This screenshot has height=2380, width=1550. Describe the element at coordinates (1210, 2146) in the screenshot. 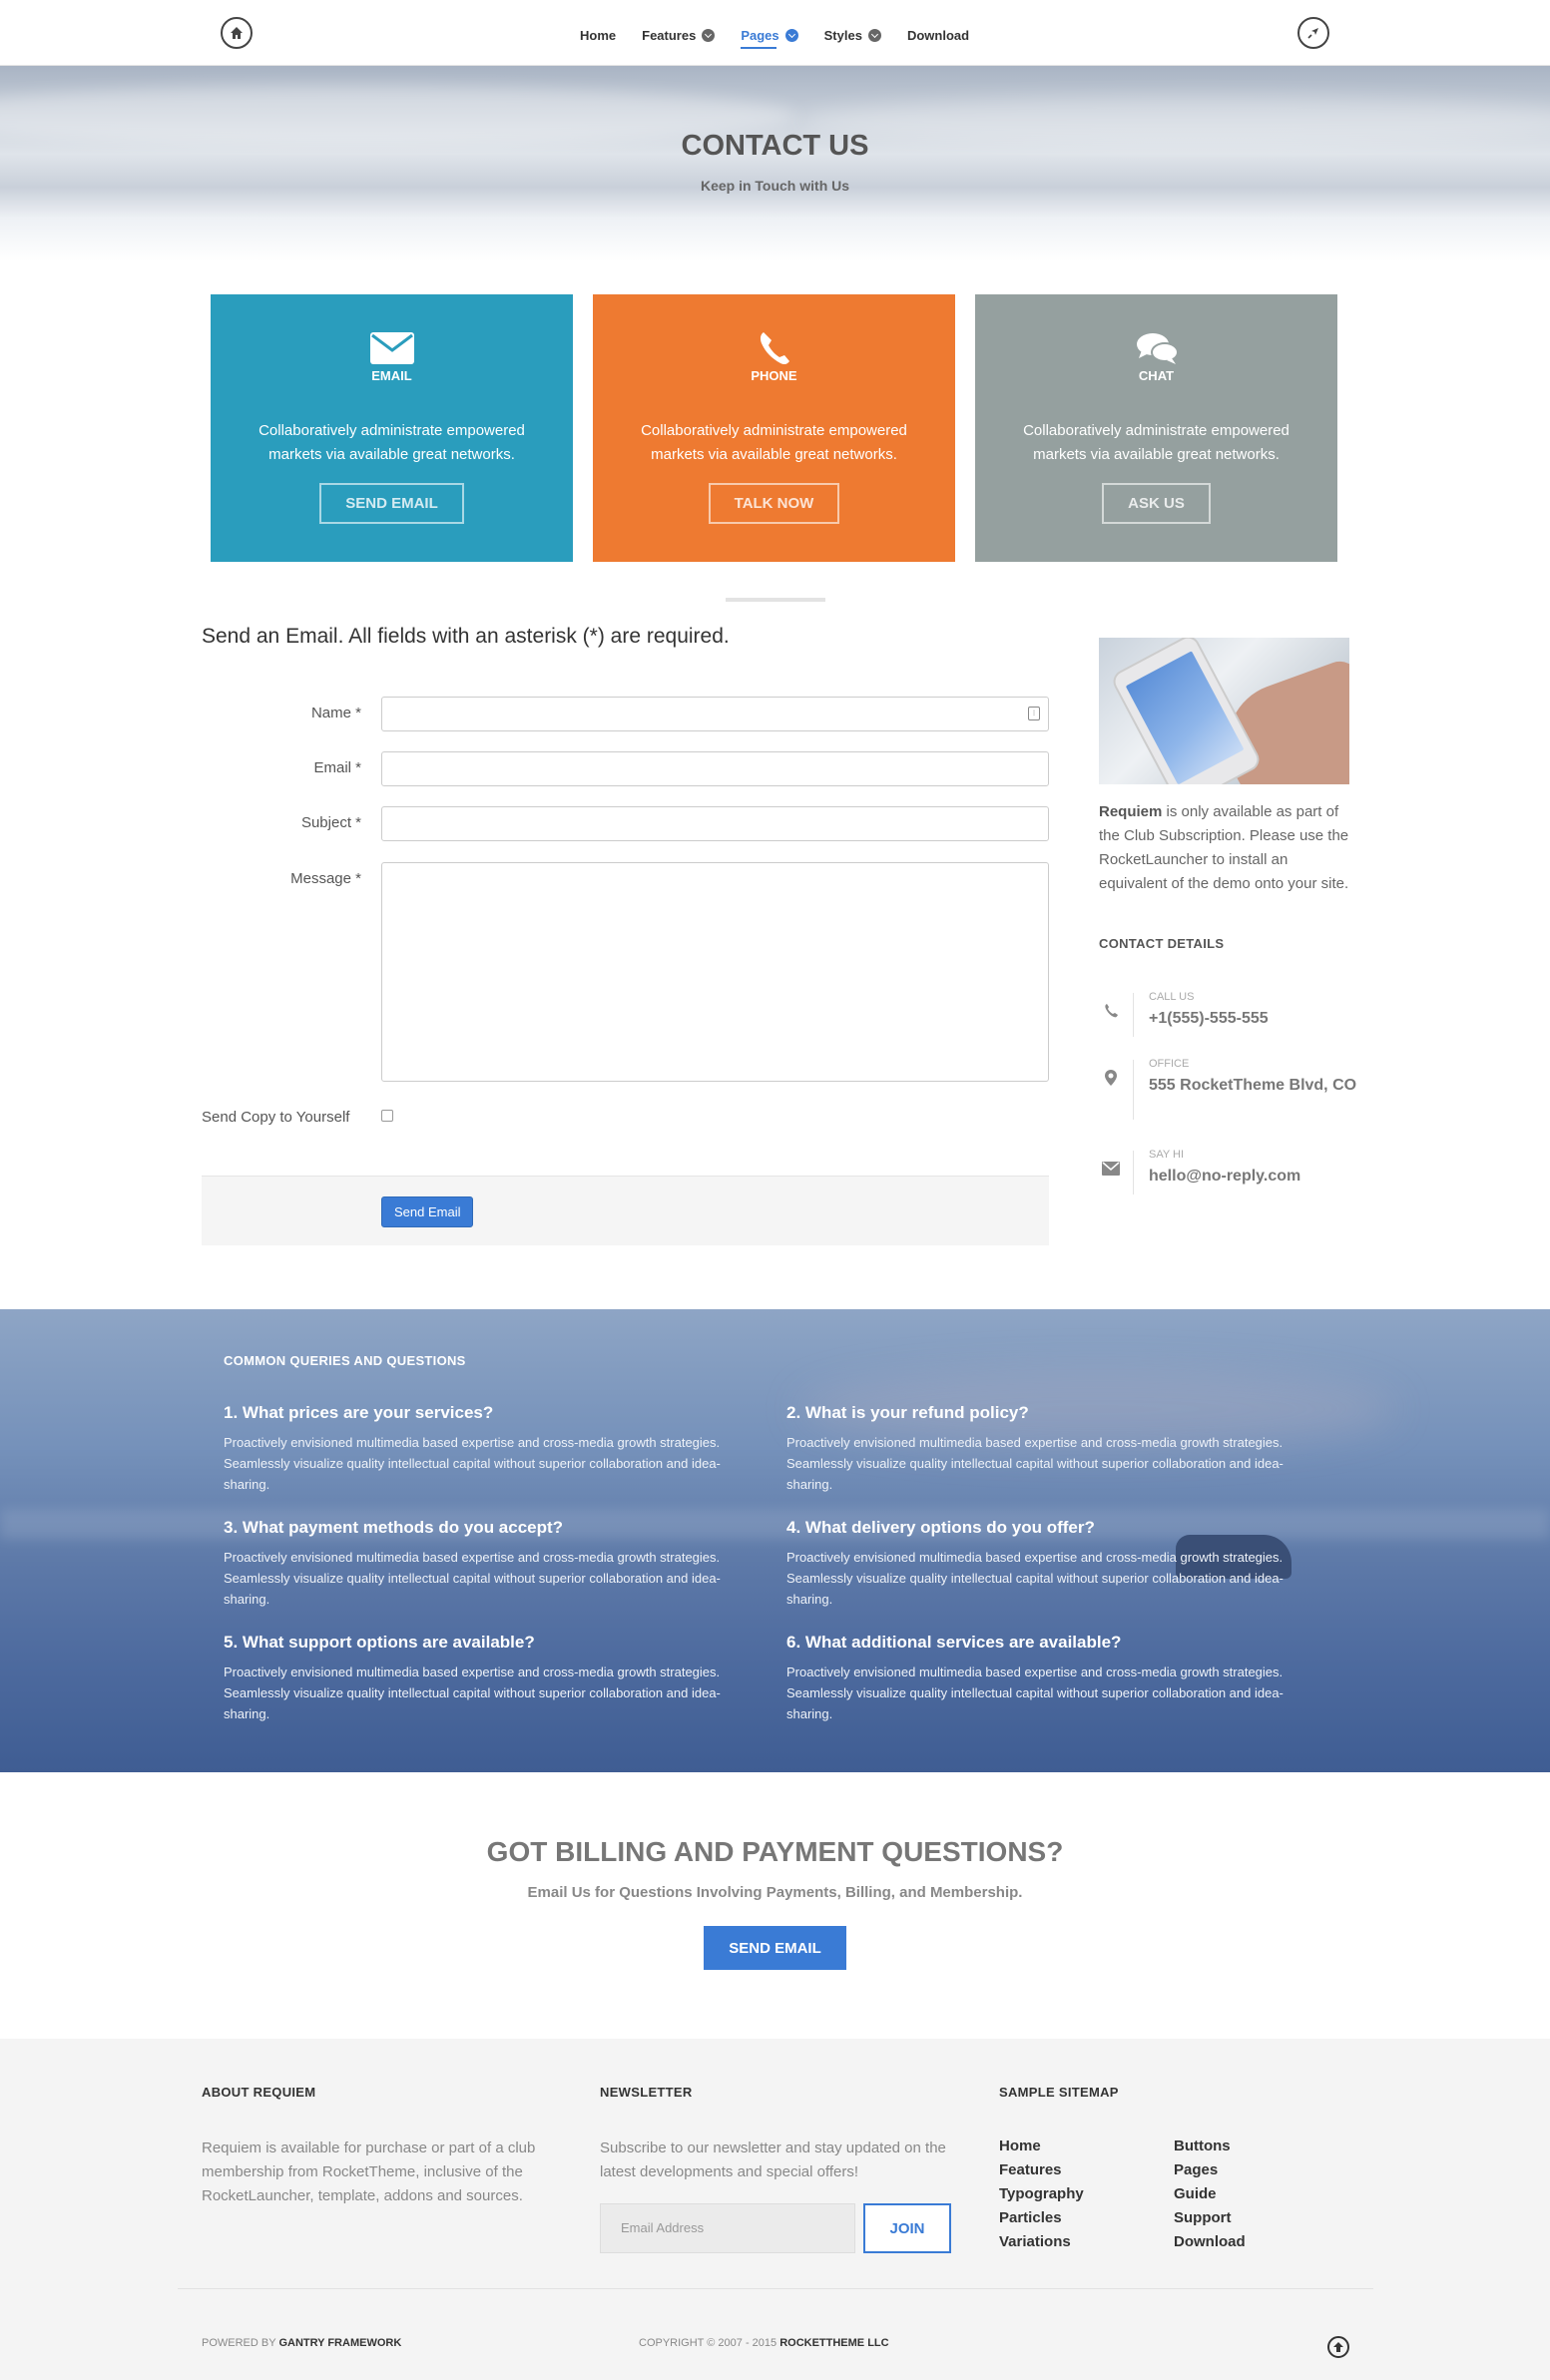

I see `sitemap-link-buttons: Buttons` at that location.